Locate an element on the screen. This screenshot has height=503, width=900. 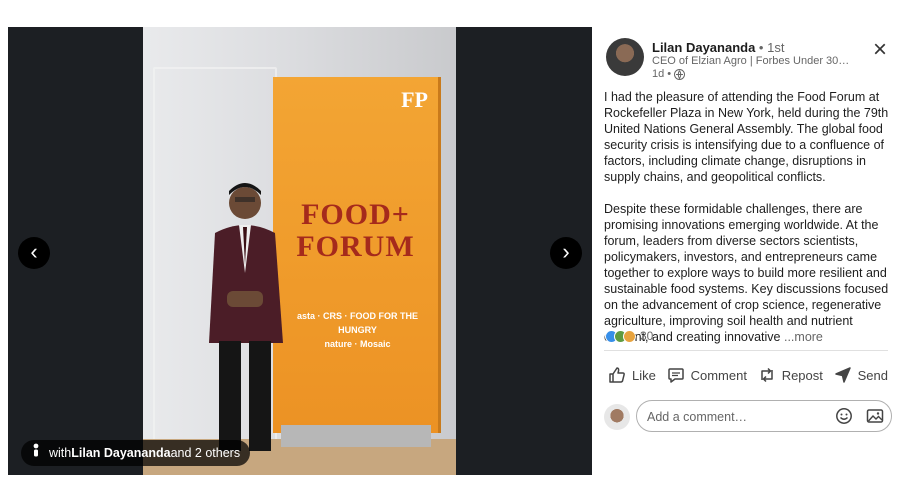
tag-suffix: and 2 others is located at coordinates (206, 453).